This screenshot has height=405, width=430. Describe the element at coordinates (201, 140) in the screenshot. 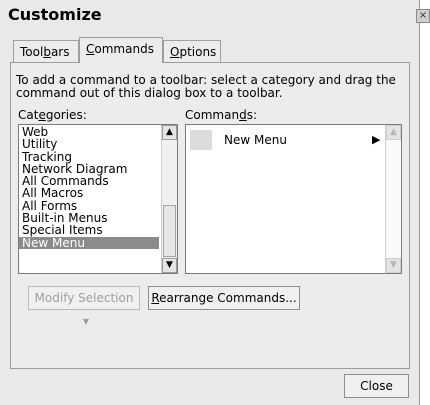

I see `command-icon-placeholder` at that location.